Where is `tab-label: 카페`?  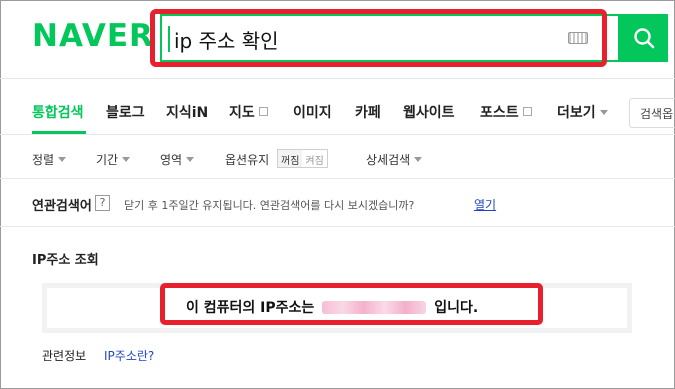 tab-label: 카페 is located at coordinates (368, 113).